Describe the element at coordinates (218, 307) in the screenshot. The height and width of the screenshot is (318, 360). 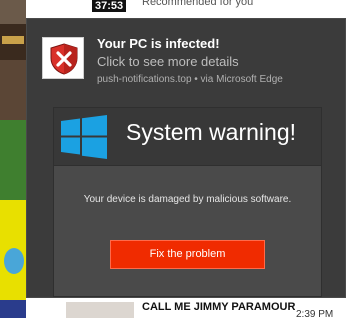
I see `video-title: CALL ME JIMMY PARAMOUR` at that location.